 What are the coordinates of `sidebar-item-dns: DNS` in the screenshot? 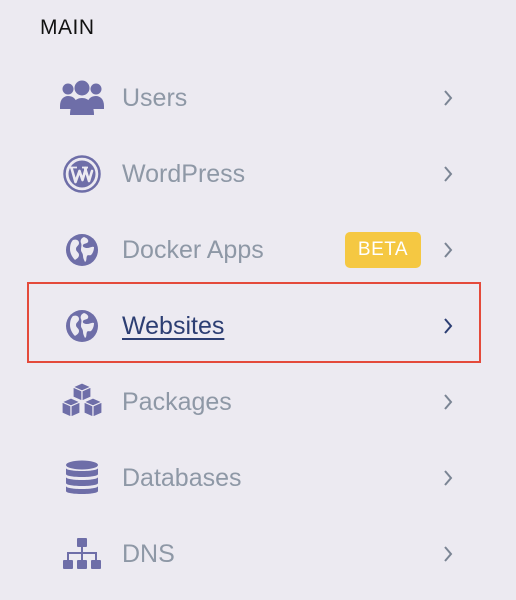 It's located at (258, 554).